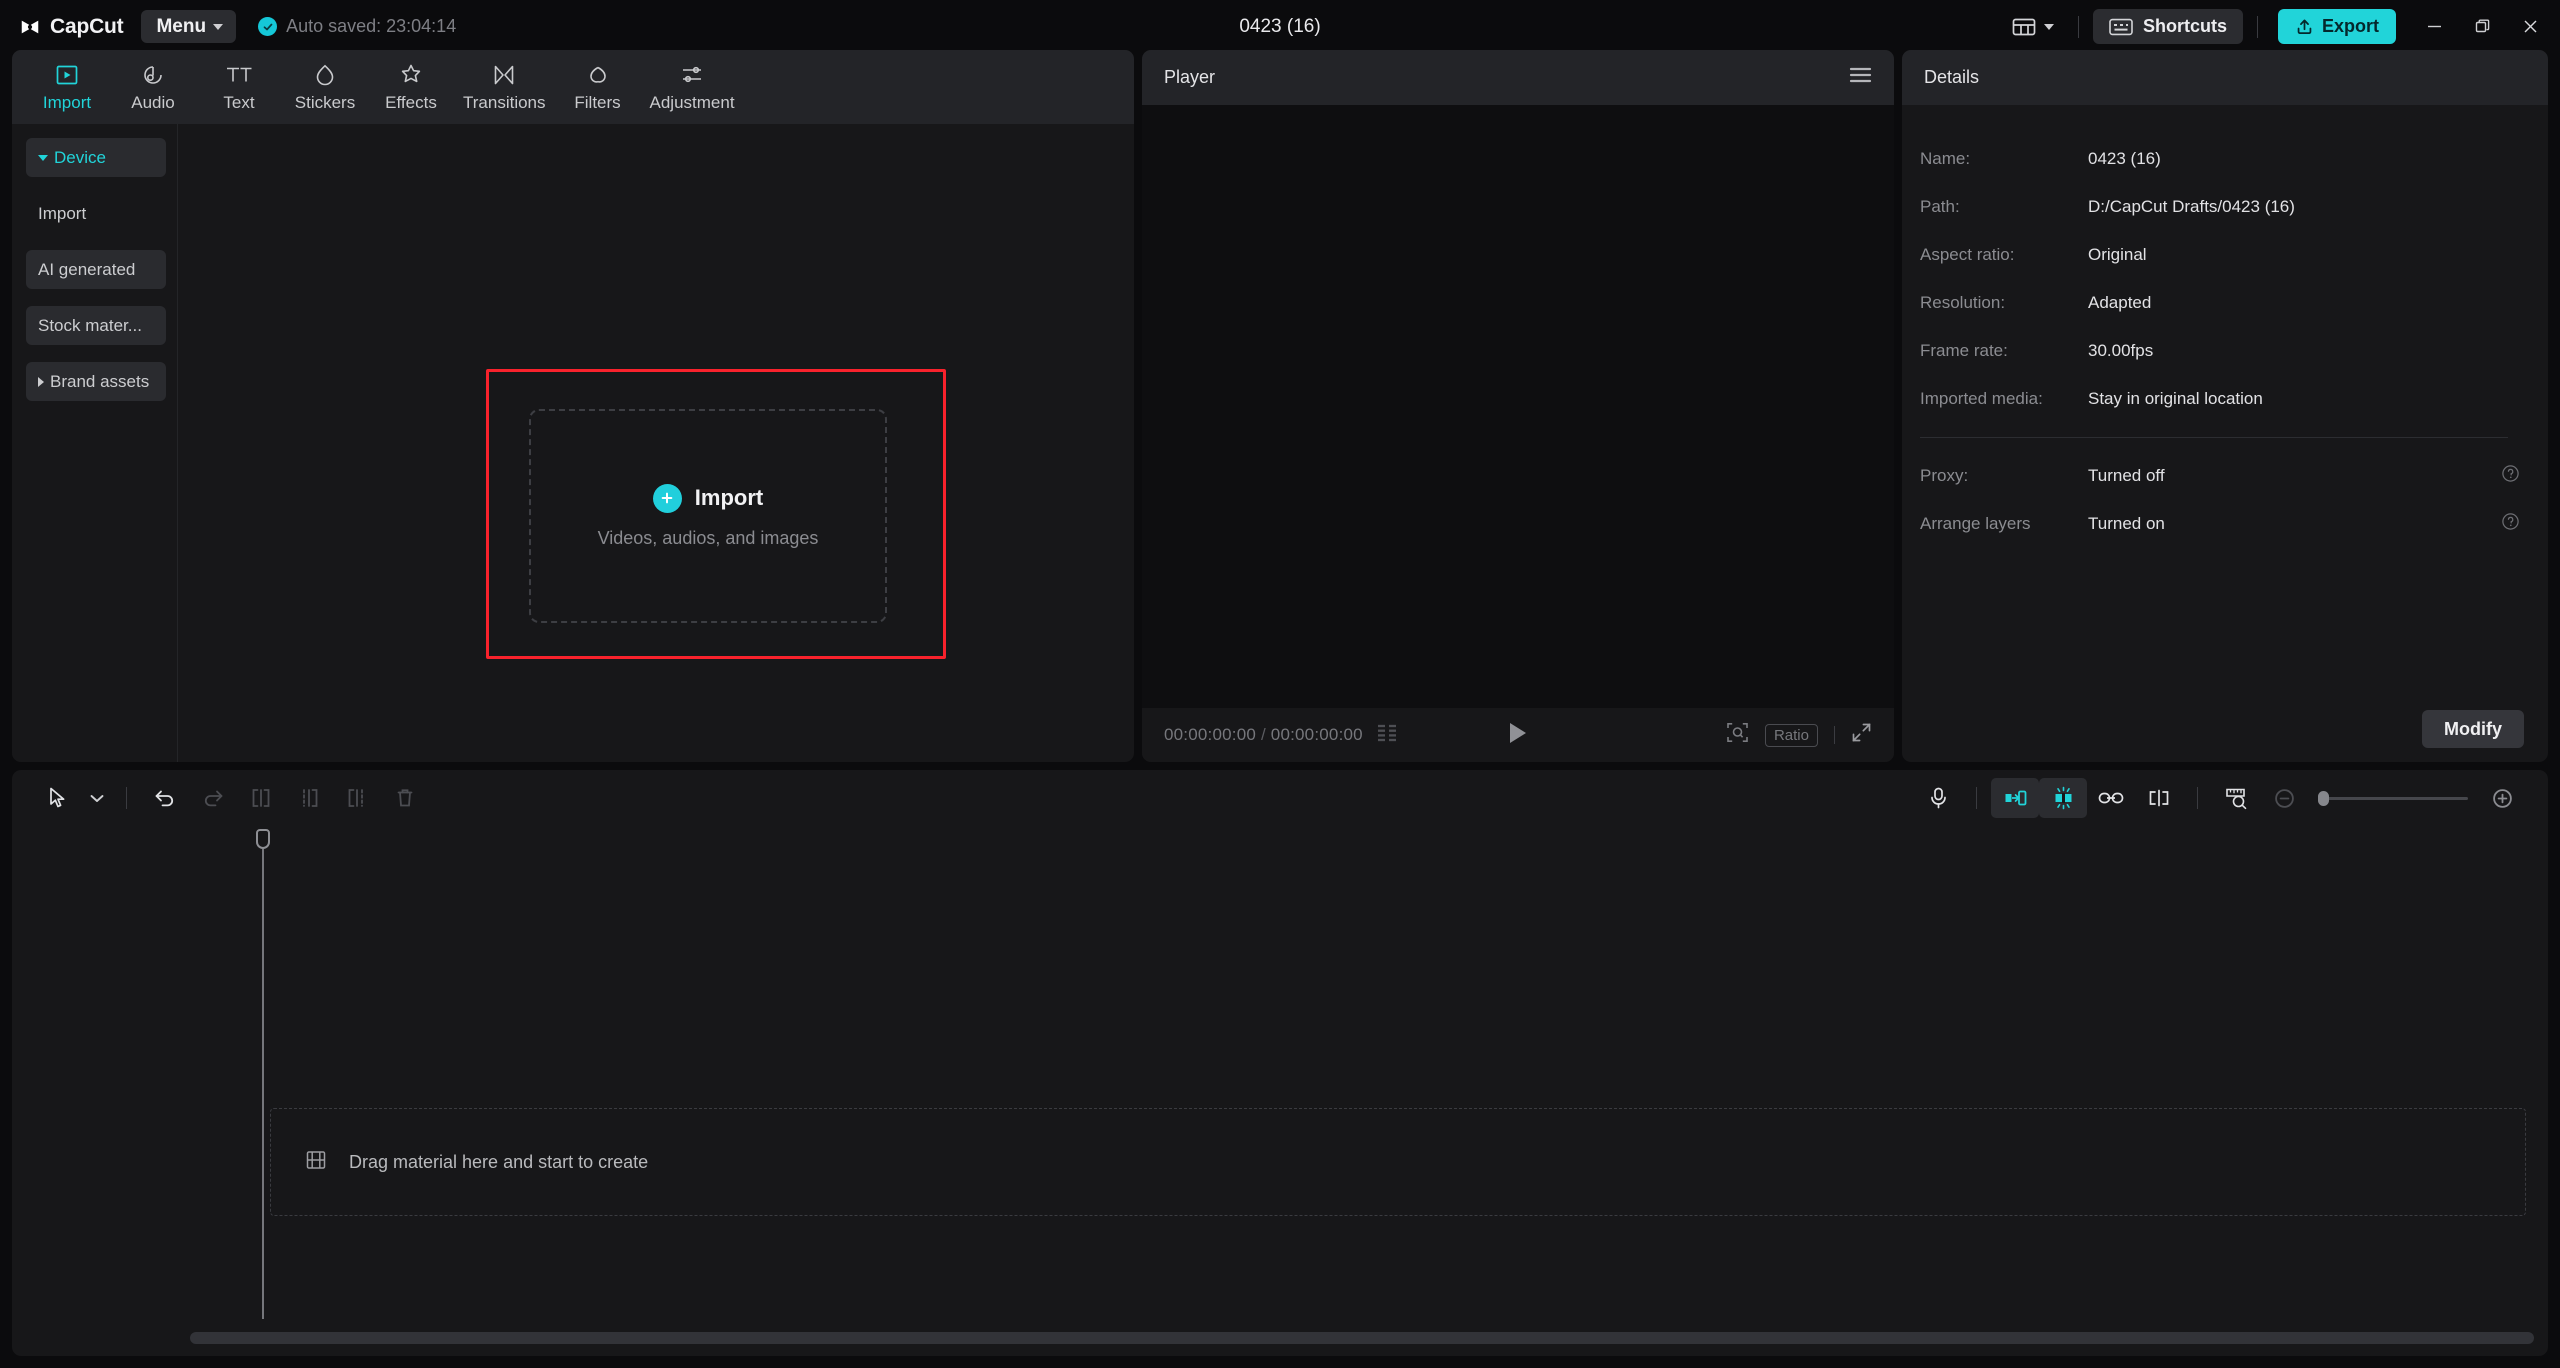 Image resolution: width=2560 pixels, height=1368 pixels. What do you see at coordinates (2124, 158) in the screenshot?
I see `row-value: 0423 (16)` at bounding box center [2124, 158].